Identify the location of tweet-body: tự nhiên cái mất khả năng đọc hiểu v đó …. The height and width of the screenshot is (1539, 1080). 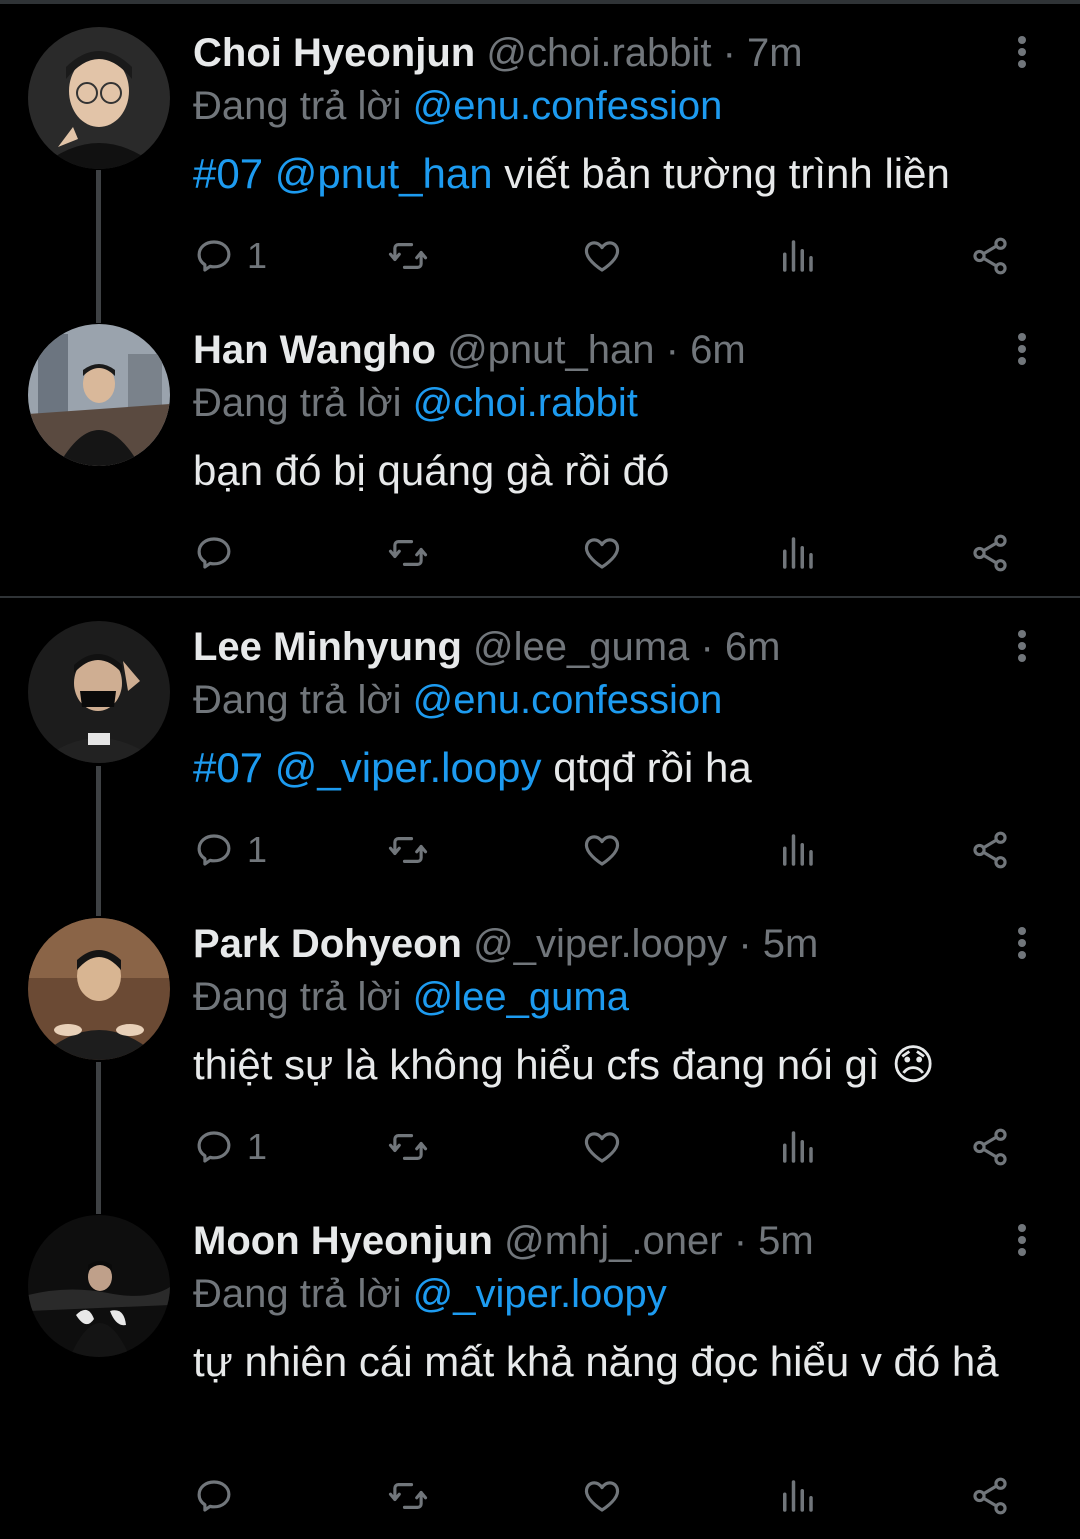
(596, 1361).